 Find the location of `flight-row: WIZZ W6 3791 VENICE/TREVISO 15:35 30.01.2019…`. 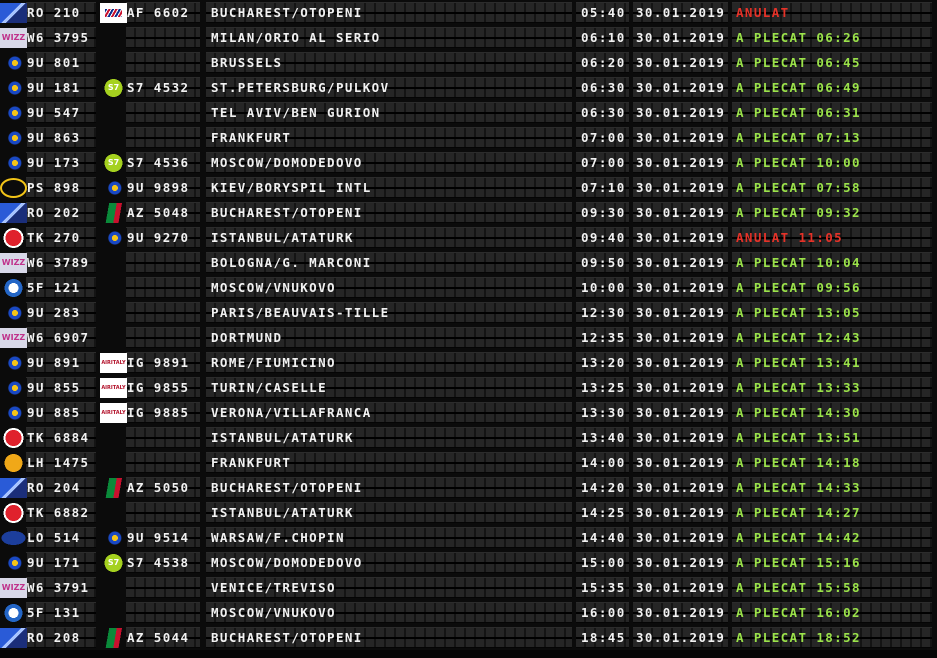

flight-row: WIZZ W6 3791 VENICE/TREVISO 15:35 30.01.2019… is located at coordinates (468, 587).